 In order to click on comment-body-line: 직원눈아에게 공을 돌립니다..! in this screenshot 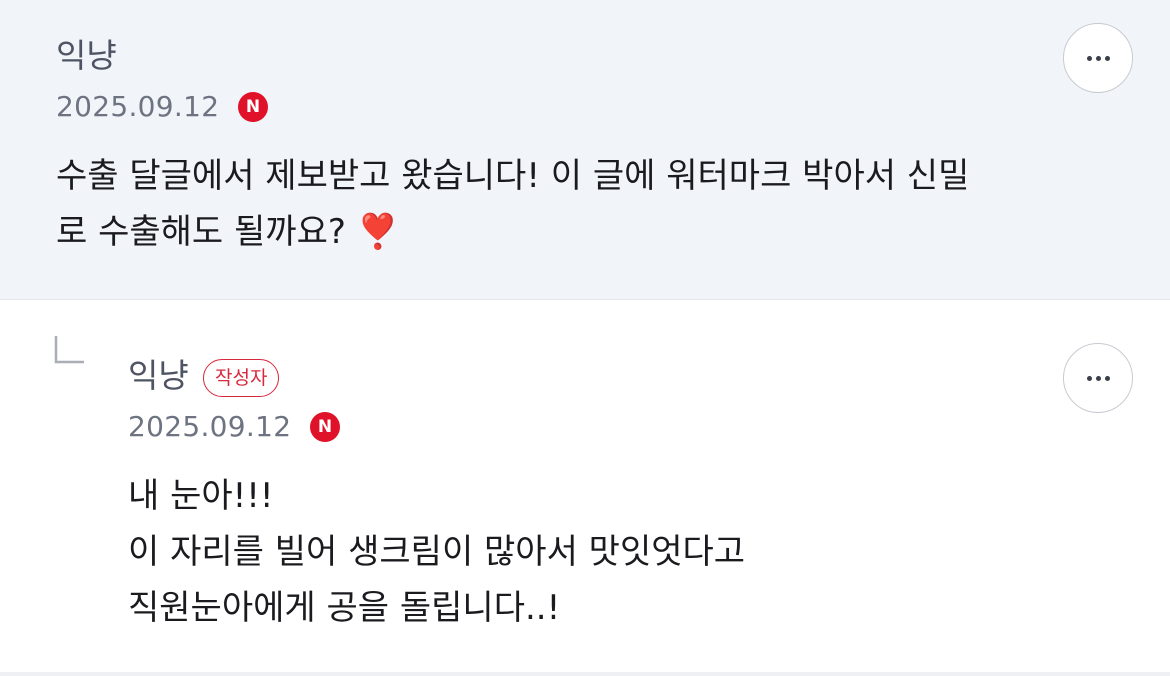, I will do `click(344, 608)`.